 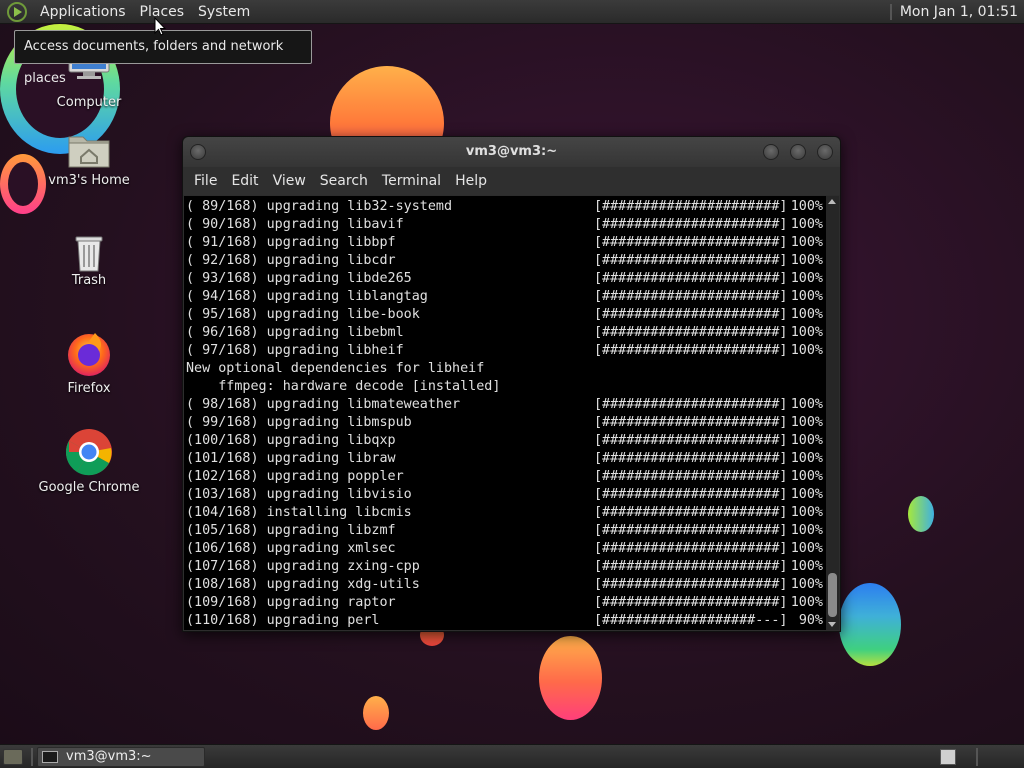 I want to click on trash-can-icon, so click(x=89, y=255).